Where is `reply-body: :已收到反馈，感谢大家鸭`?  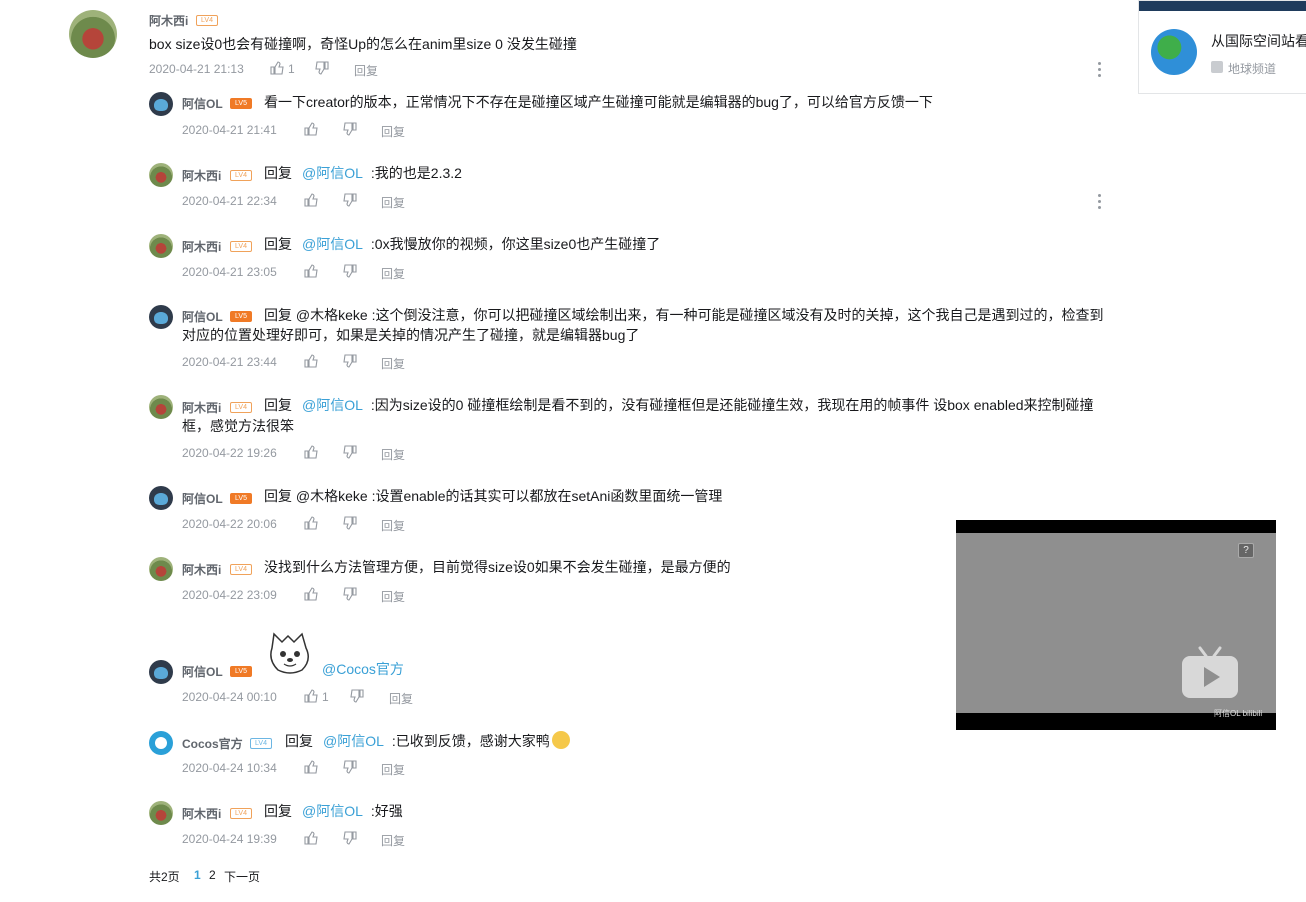 reply-body: :已收到反馈，感谢大家鸭 is located at coordinates (470, 741).